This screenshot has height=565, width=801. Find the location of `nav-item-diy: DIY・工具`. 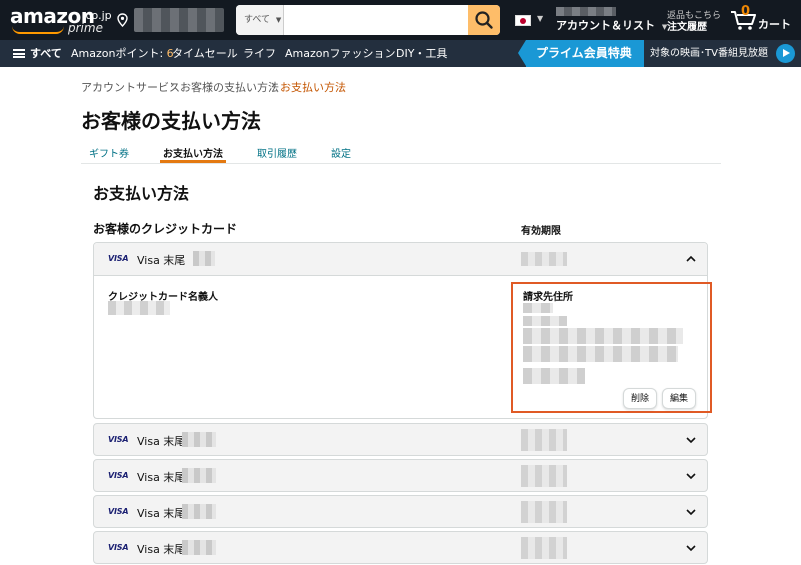

nav-item-diy: DIY・工具 is located at coordinates (421, 53).